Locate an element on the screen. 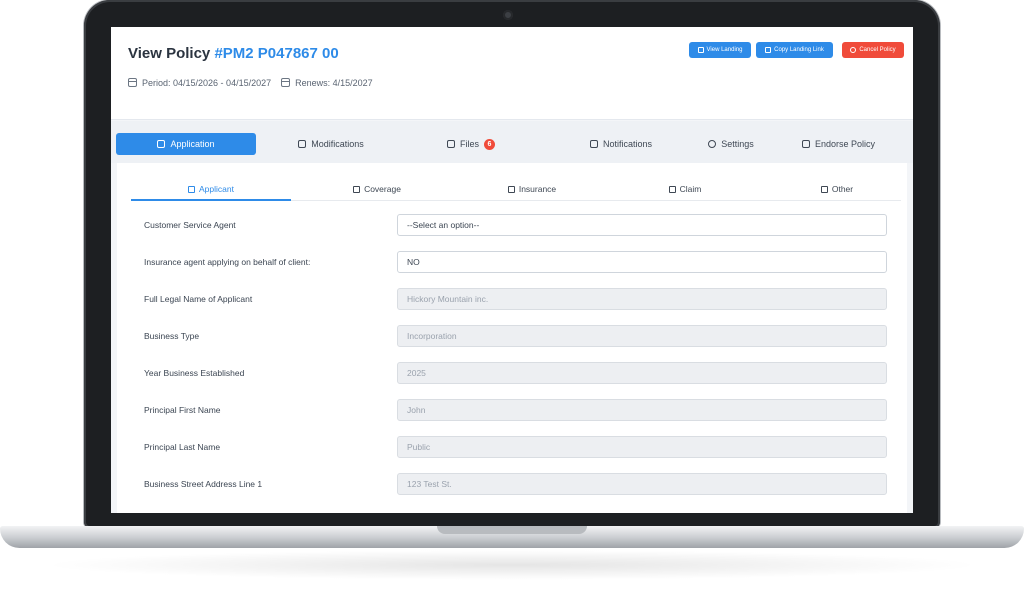 This screenshot has height=590, width=1024. period-item: Period: 04/15/2026 - 04/15/2027 is located at coordinates (199, 83).